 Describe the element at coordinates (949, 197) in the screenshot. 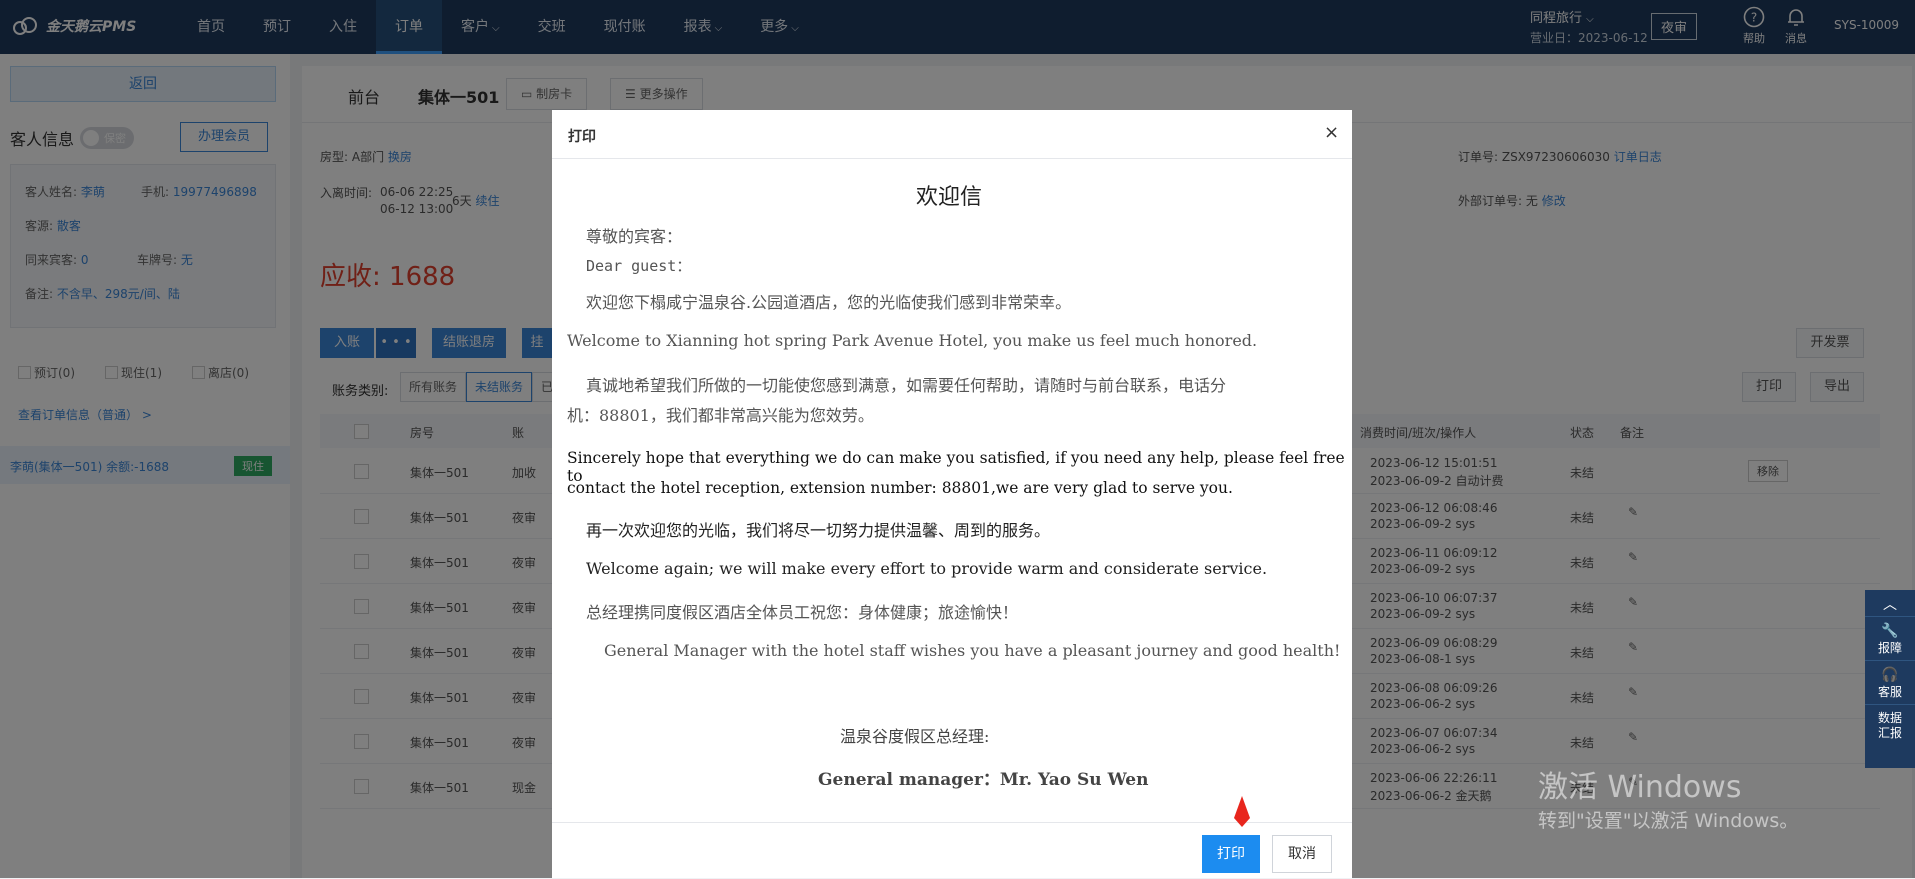

I see `letter-title: 欢迎信` at that location.